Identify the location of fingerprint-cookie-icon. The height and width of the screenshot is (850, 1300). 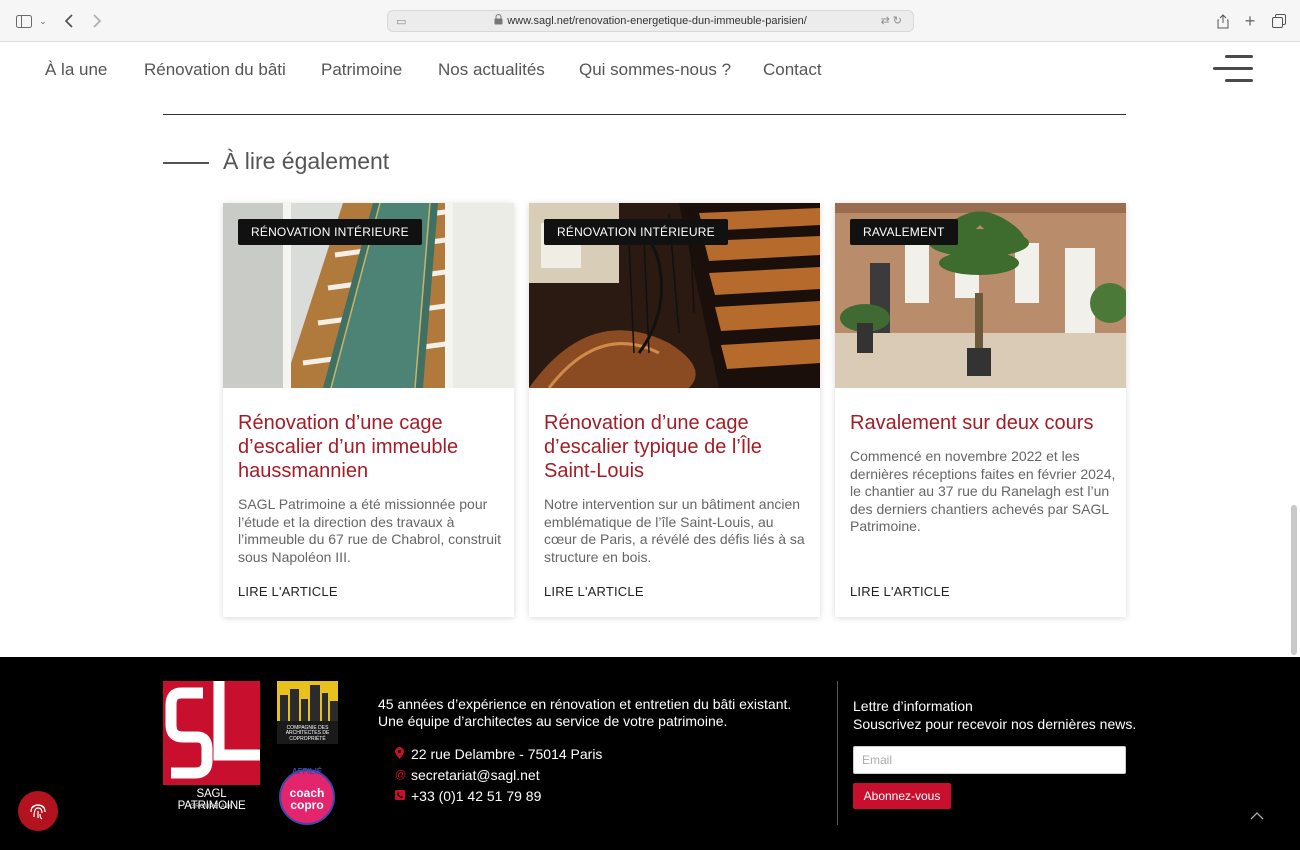
(38, 811).